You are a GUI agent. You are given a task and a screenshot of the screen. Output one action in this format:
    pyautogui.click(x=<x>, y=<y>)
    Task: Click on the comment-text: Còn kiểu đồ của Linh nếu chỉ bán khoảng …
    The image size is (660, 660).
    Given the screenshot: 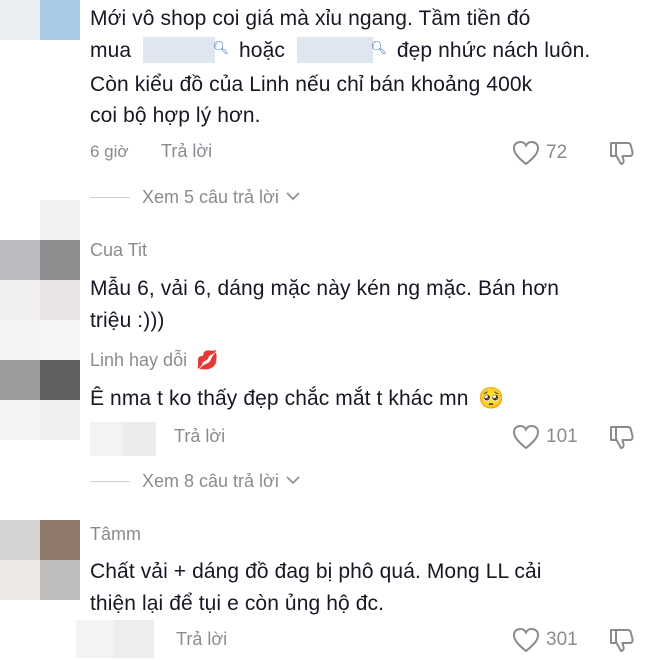 What is the action you would take?
    pyautogui.click(x=311, y=84)
    